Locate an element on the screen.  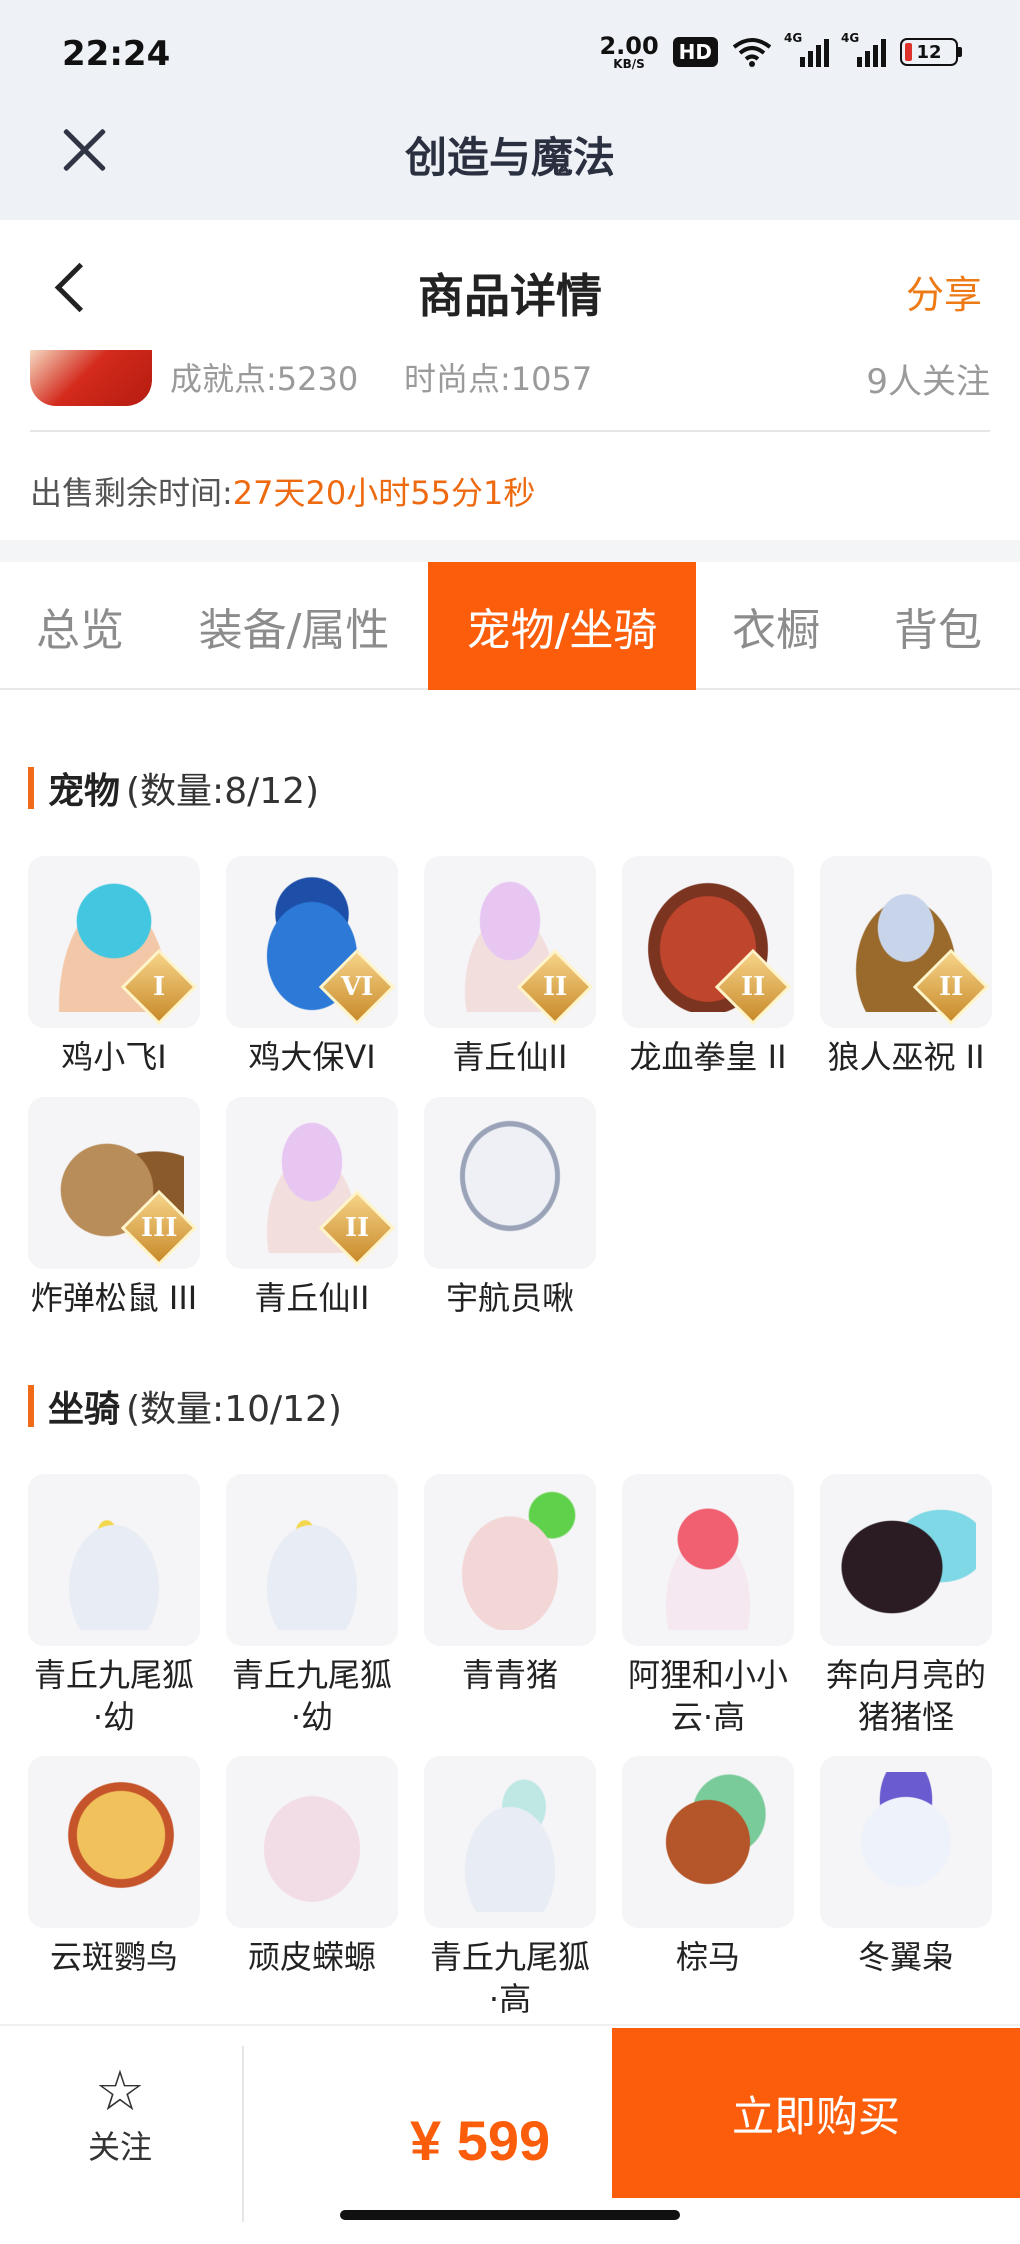
mount-name: 青青猪 is located at coordinates (509, 1675).